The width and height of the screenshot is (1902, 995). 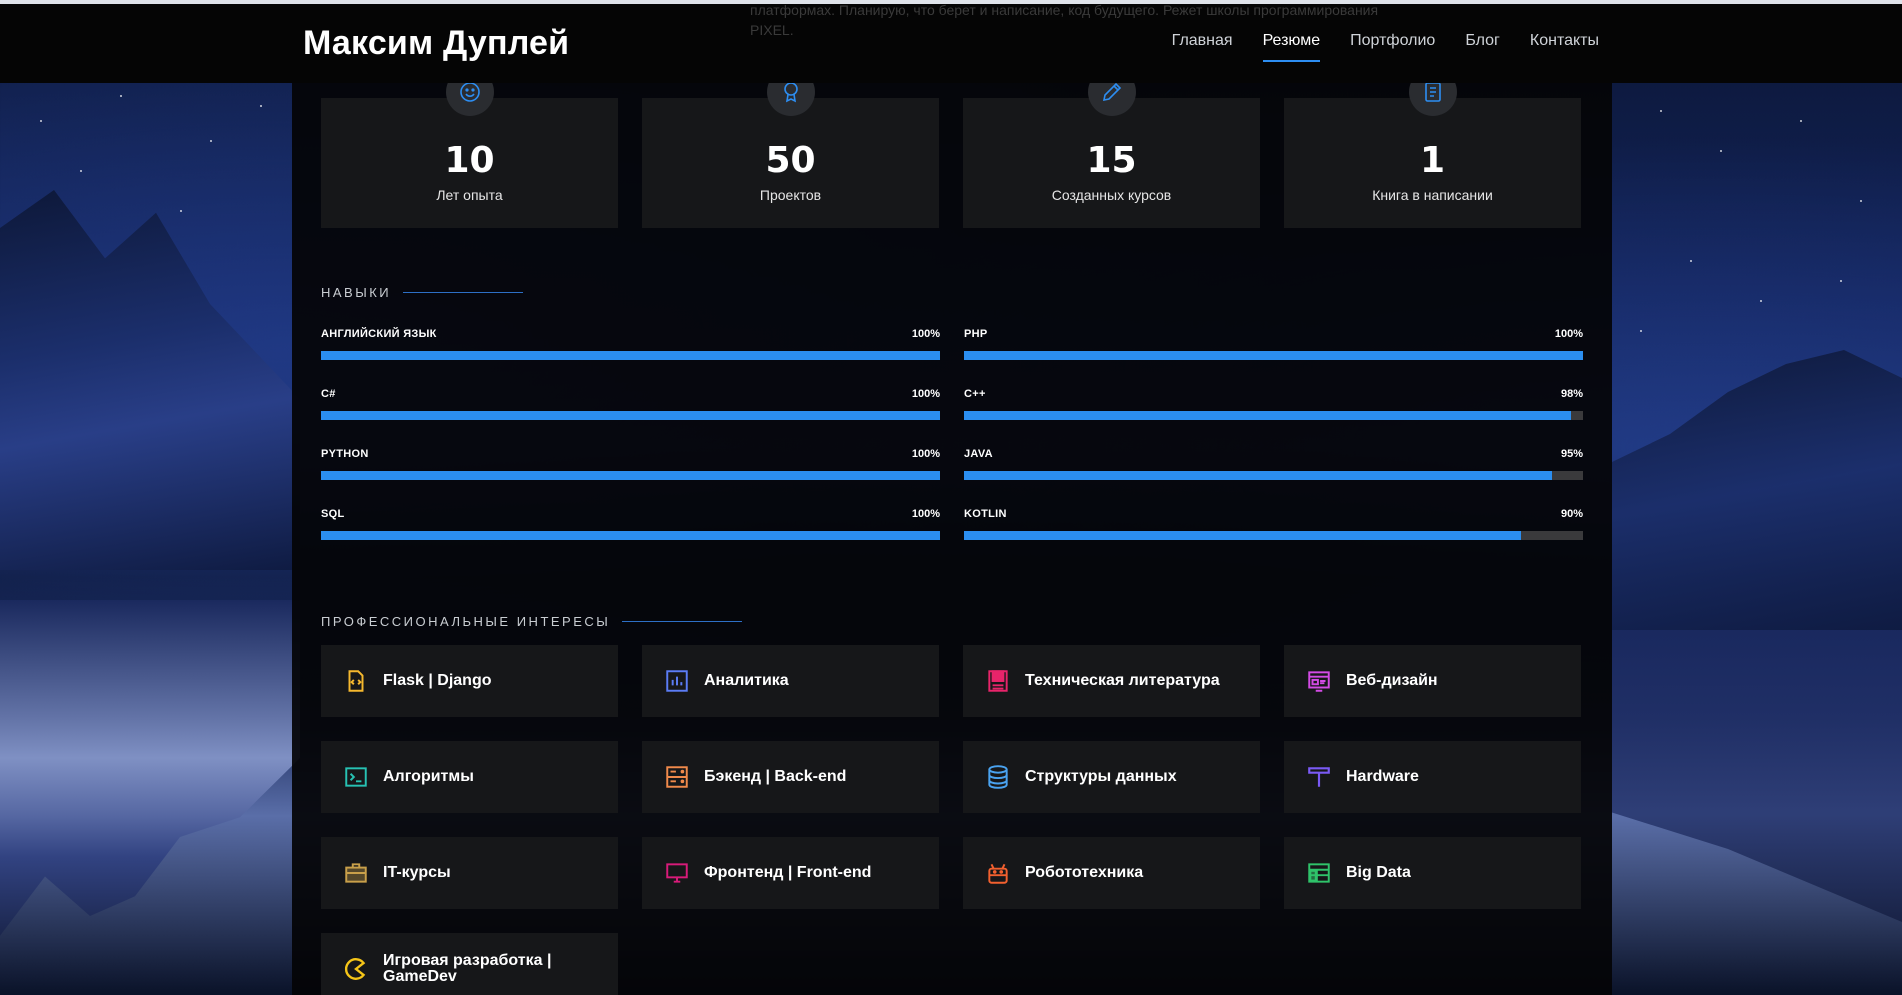 What do you see at coordinates (1084, 872) in the screenshot?
I see `interest-label: Робототехника` at bounding box center [1084, 872].